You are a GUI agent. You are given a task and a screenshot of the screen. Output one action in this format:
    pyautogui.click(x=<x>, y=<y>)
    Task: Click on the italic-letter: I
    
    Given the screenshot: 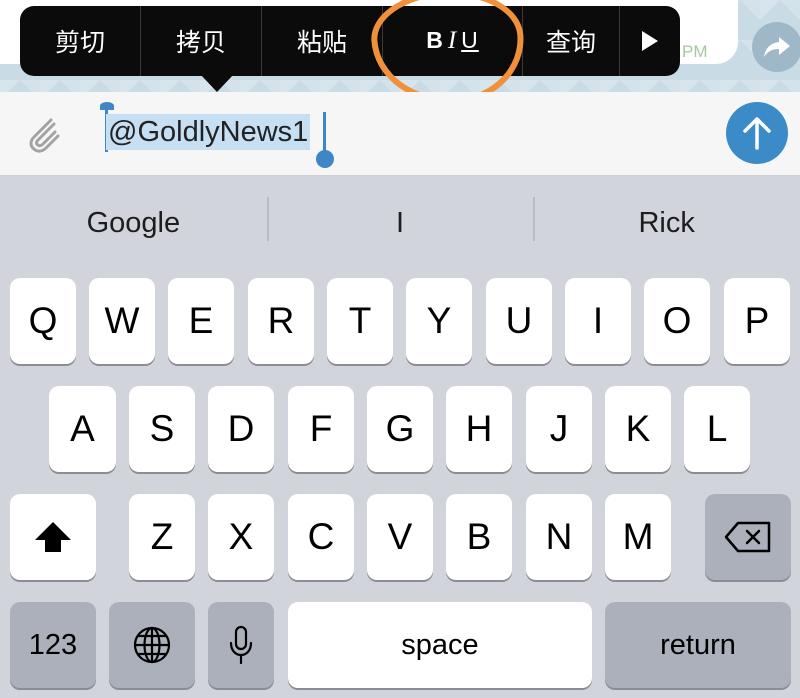 What is the action you would take?
    pyautogui.click(x=452, y=40)
    